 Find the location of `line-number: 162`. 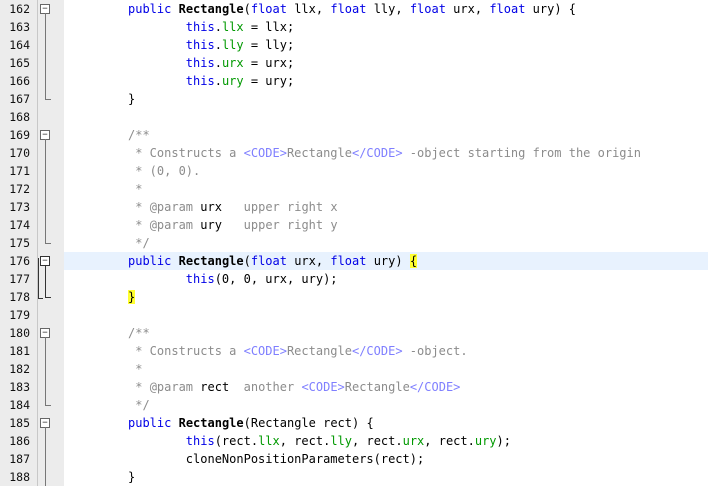

line-number: 162 is located at coordinates (19, 9).